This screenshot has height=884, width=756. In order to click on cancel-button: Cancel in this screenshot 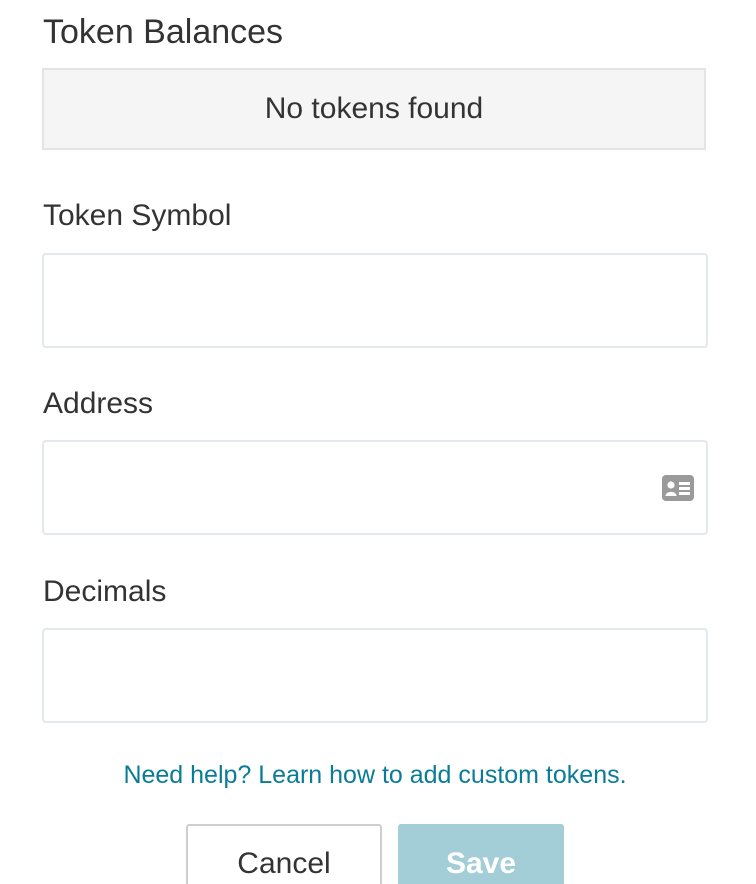, I will do `click(284, 854)`.